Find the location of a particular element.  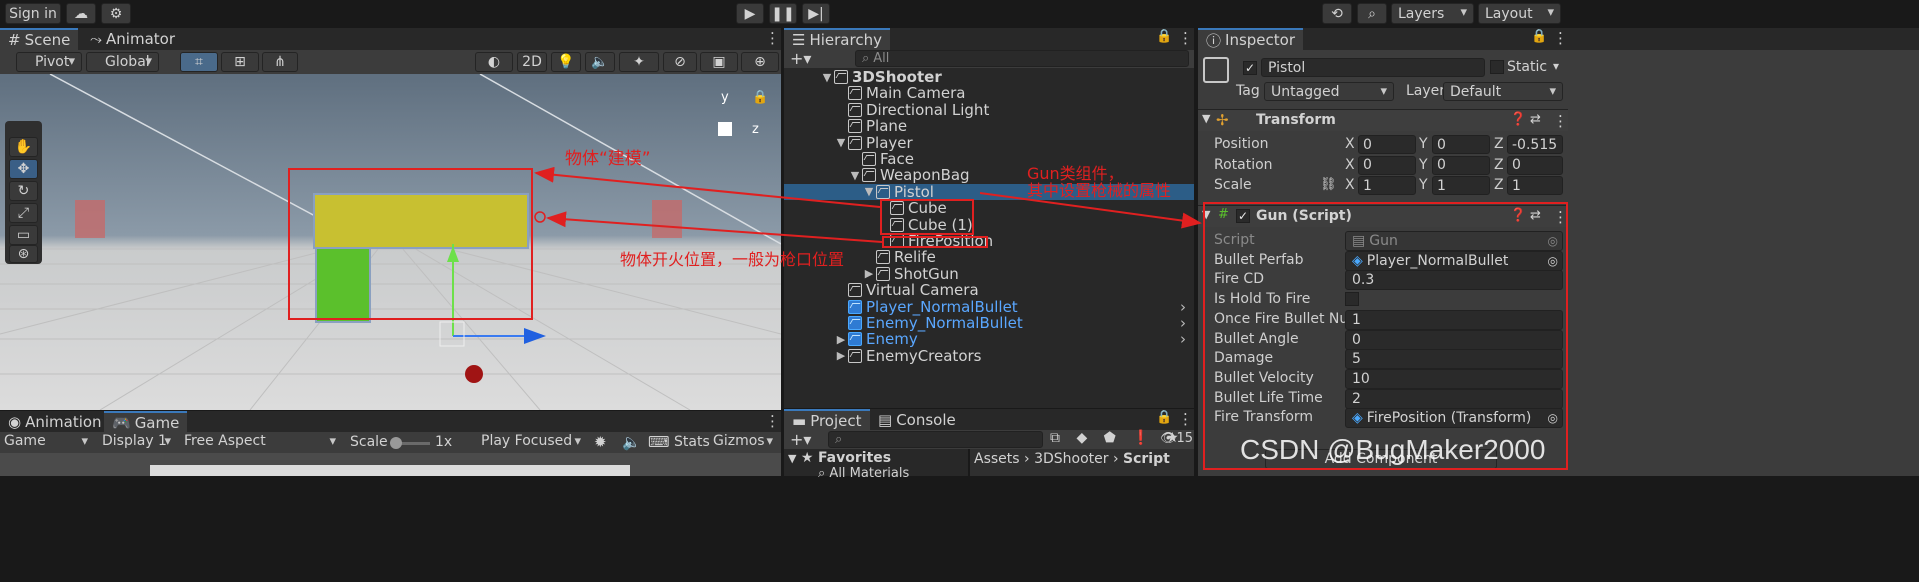

tab-animator: ⤳ Animator is located at coordinates (132, 39).